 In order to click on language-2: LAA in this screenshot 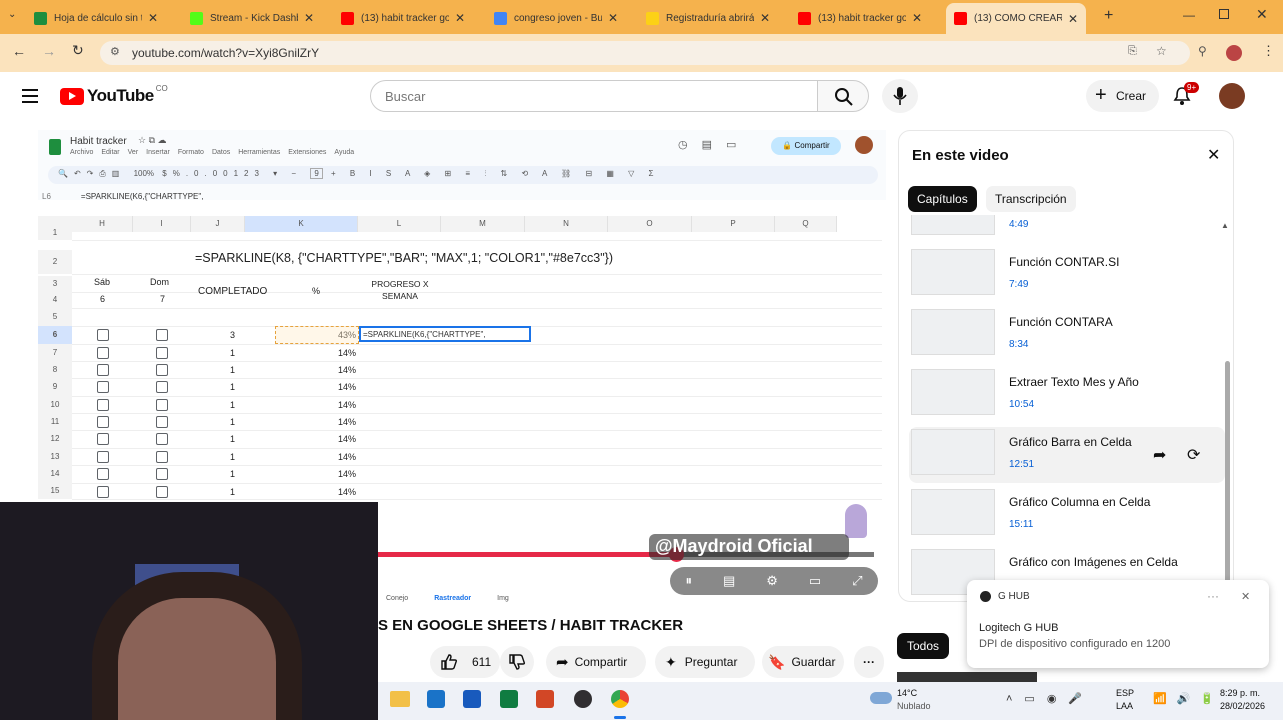, I will do `click(1124, 706)`.